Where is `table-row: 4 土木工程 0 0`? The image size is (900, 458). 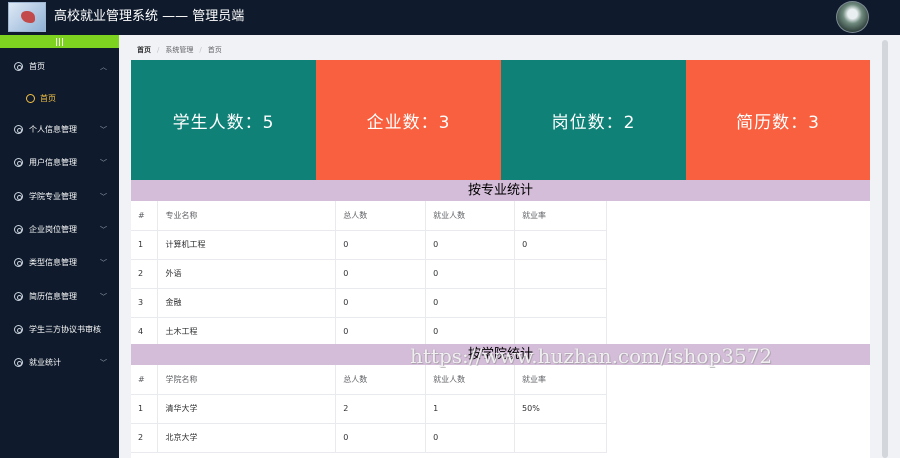
table-row: 4 土木工程 0 0 is located at coordinates (369, 332).